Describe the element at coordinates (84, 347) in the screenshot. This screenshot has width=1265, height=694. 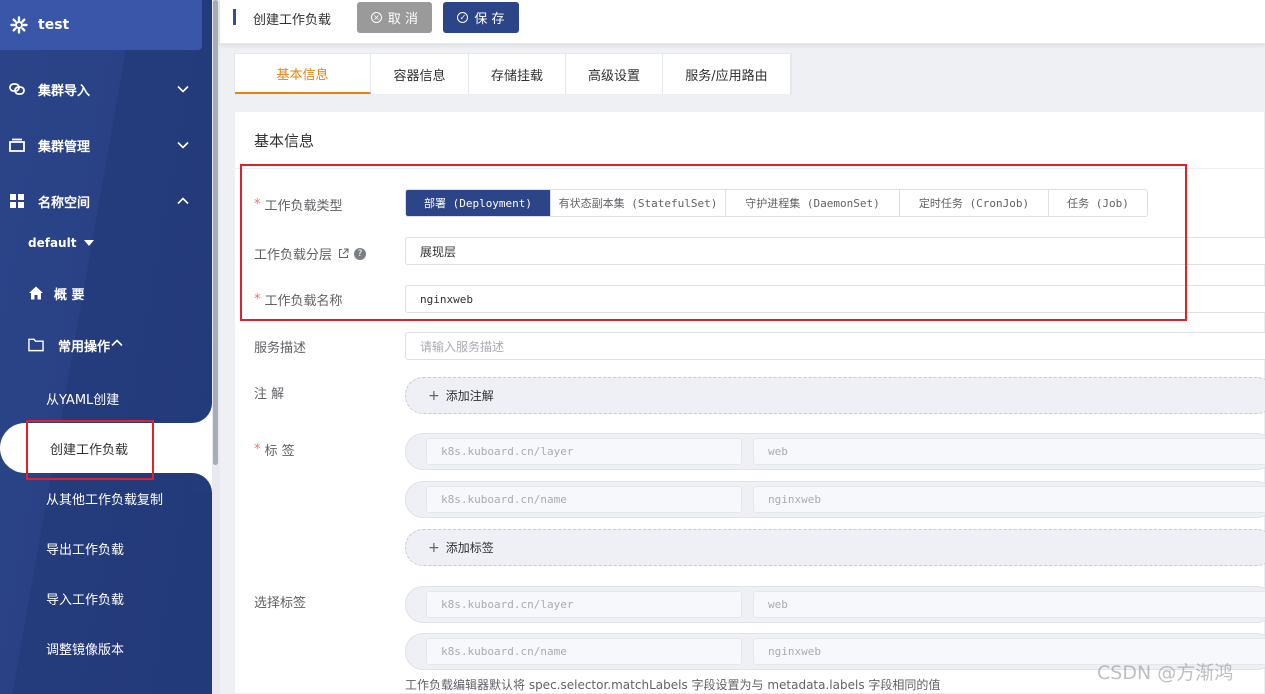
I see `menu-label: 常用操作` at that location.